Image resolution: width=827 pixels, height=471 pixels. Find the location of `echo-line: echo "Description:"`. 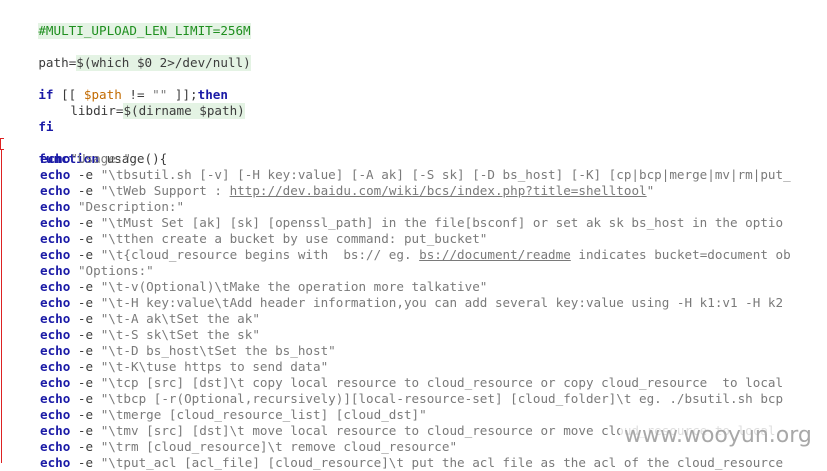

echo-line: echo "Description:" is located at coordinates (96, 207).